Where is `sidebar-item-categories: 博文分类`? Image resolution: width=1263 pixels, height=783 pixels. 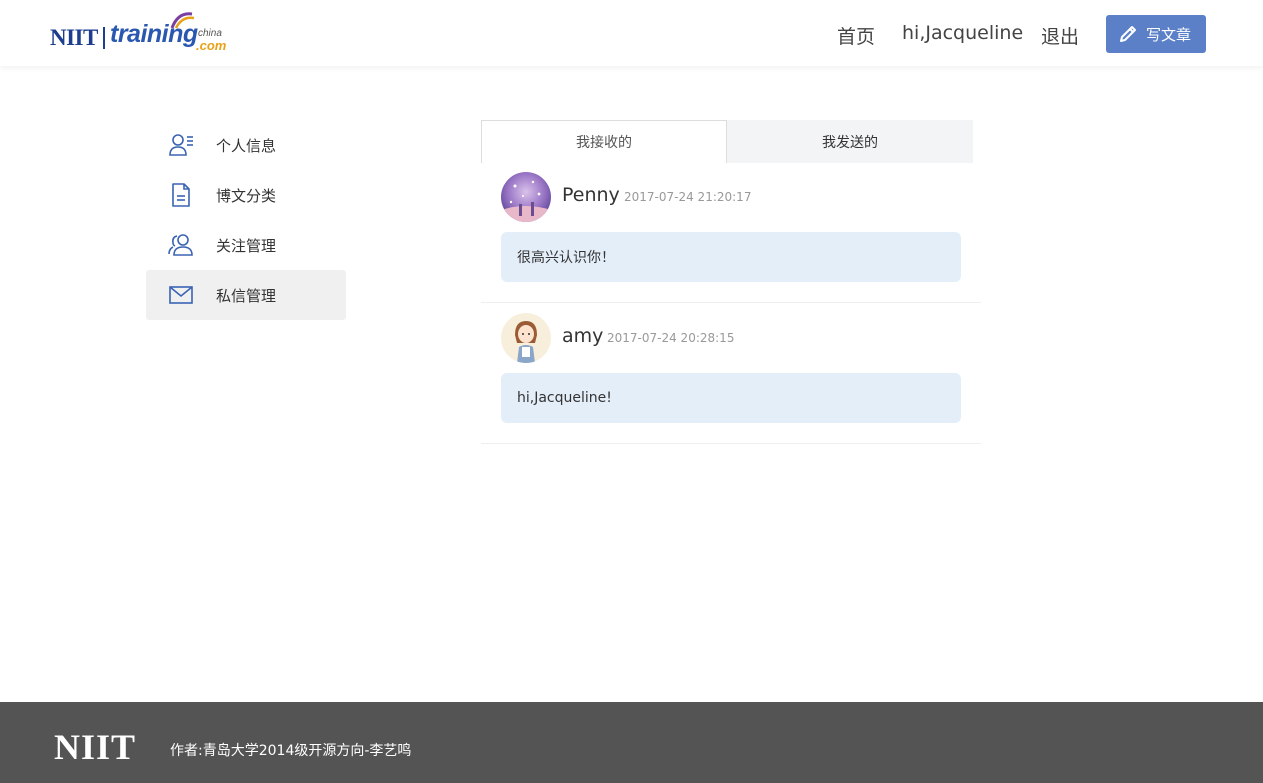
sidebar-item-categories: 博文分类 is located at coordinates (246, 195).